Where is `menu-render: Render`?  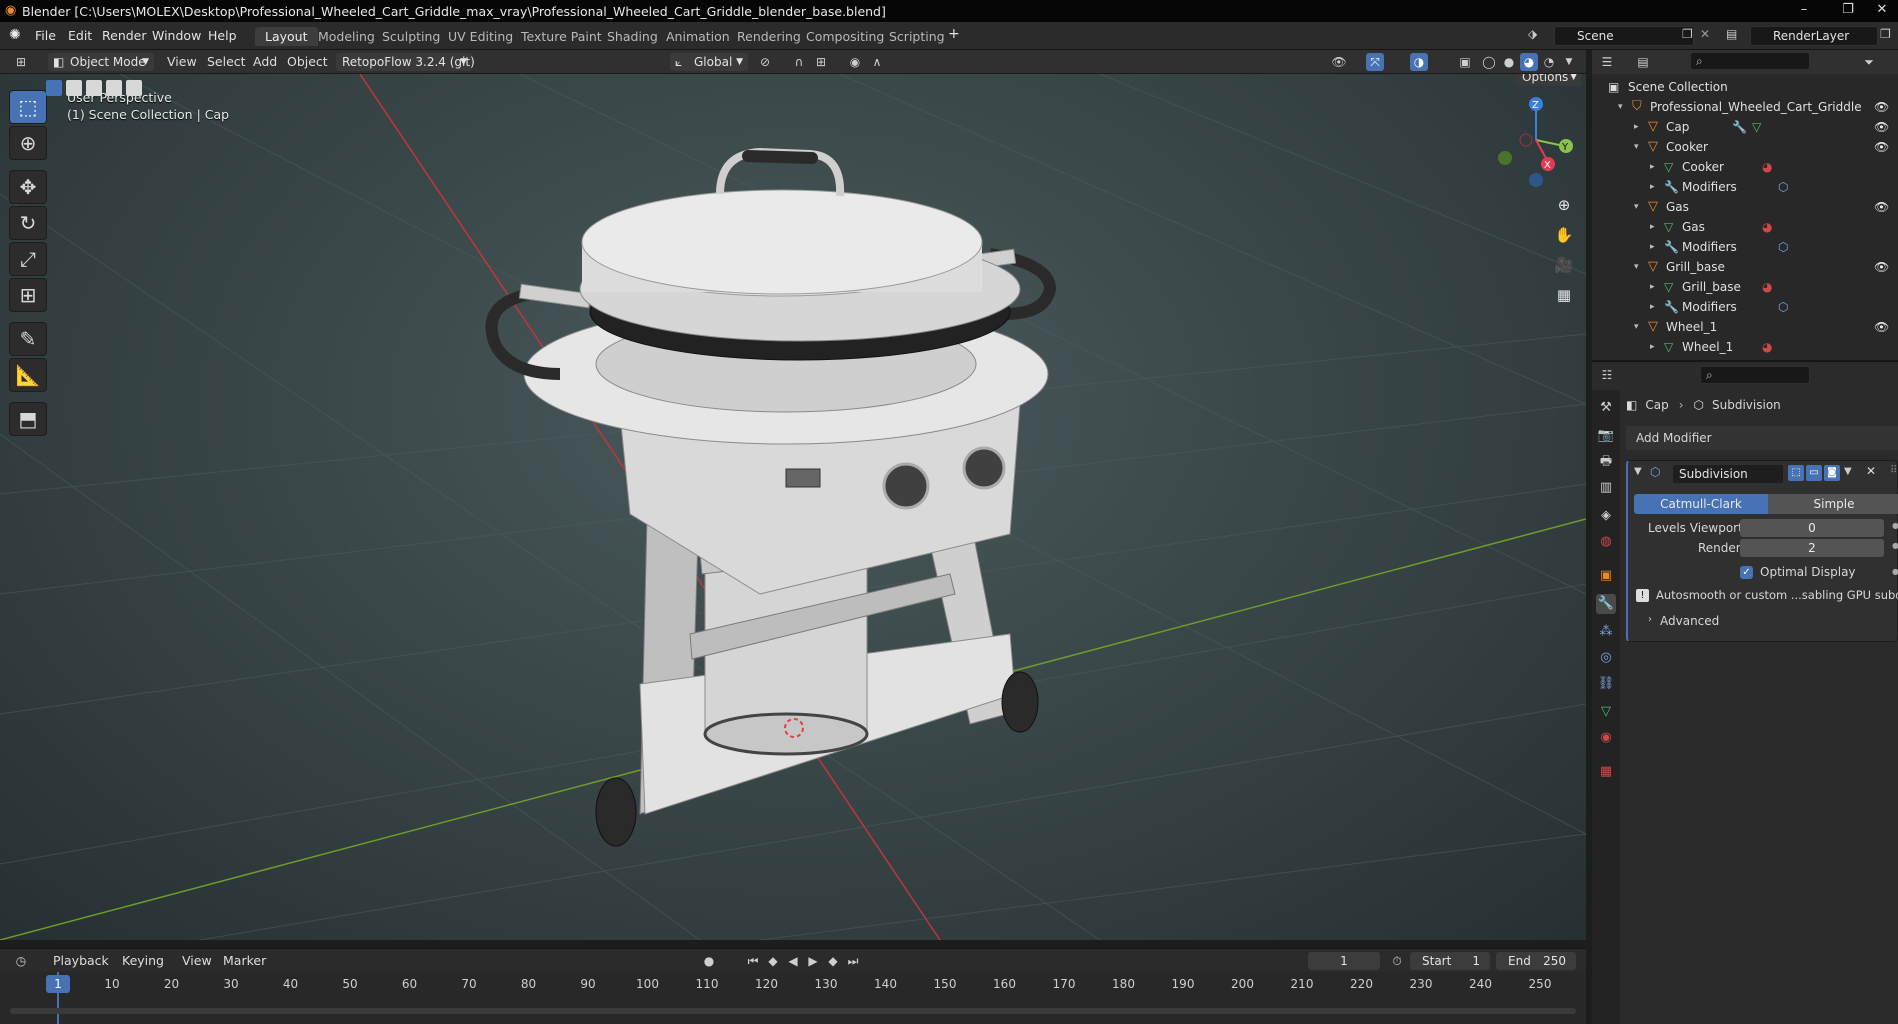
menu-render: Render is located at coordinates (124, 35).